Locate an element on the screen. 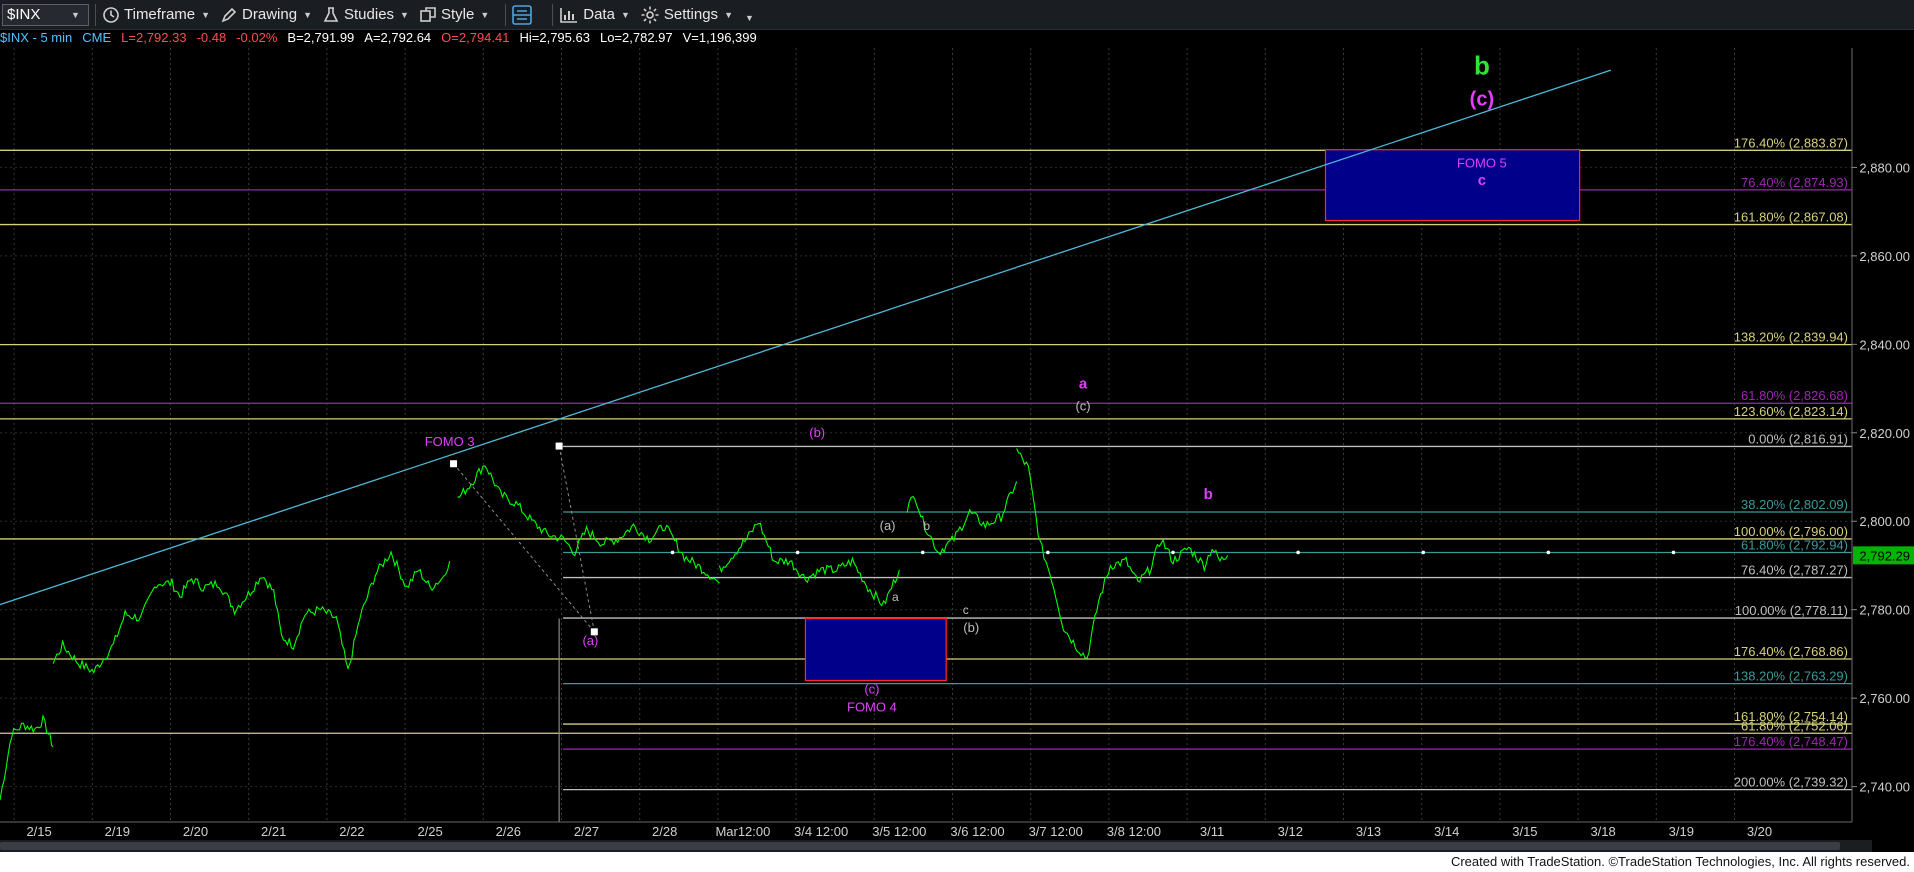 Image resolution: width=1914 pixels, height=872 pixels. fib-anchor-line is located at coordinates (524, 548).